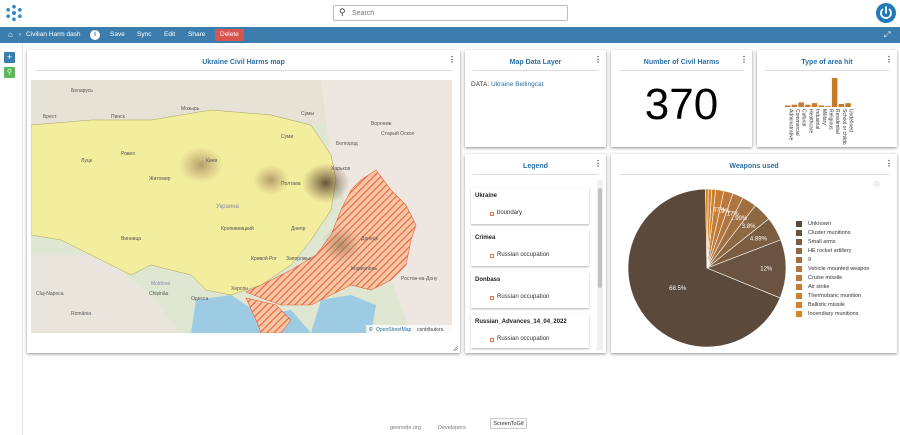 The image size is (900, 435). What do you see at coordinates (144, 35) in the screenshot?
I see `sync-button: Sync` at bounding box center [144, 35].